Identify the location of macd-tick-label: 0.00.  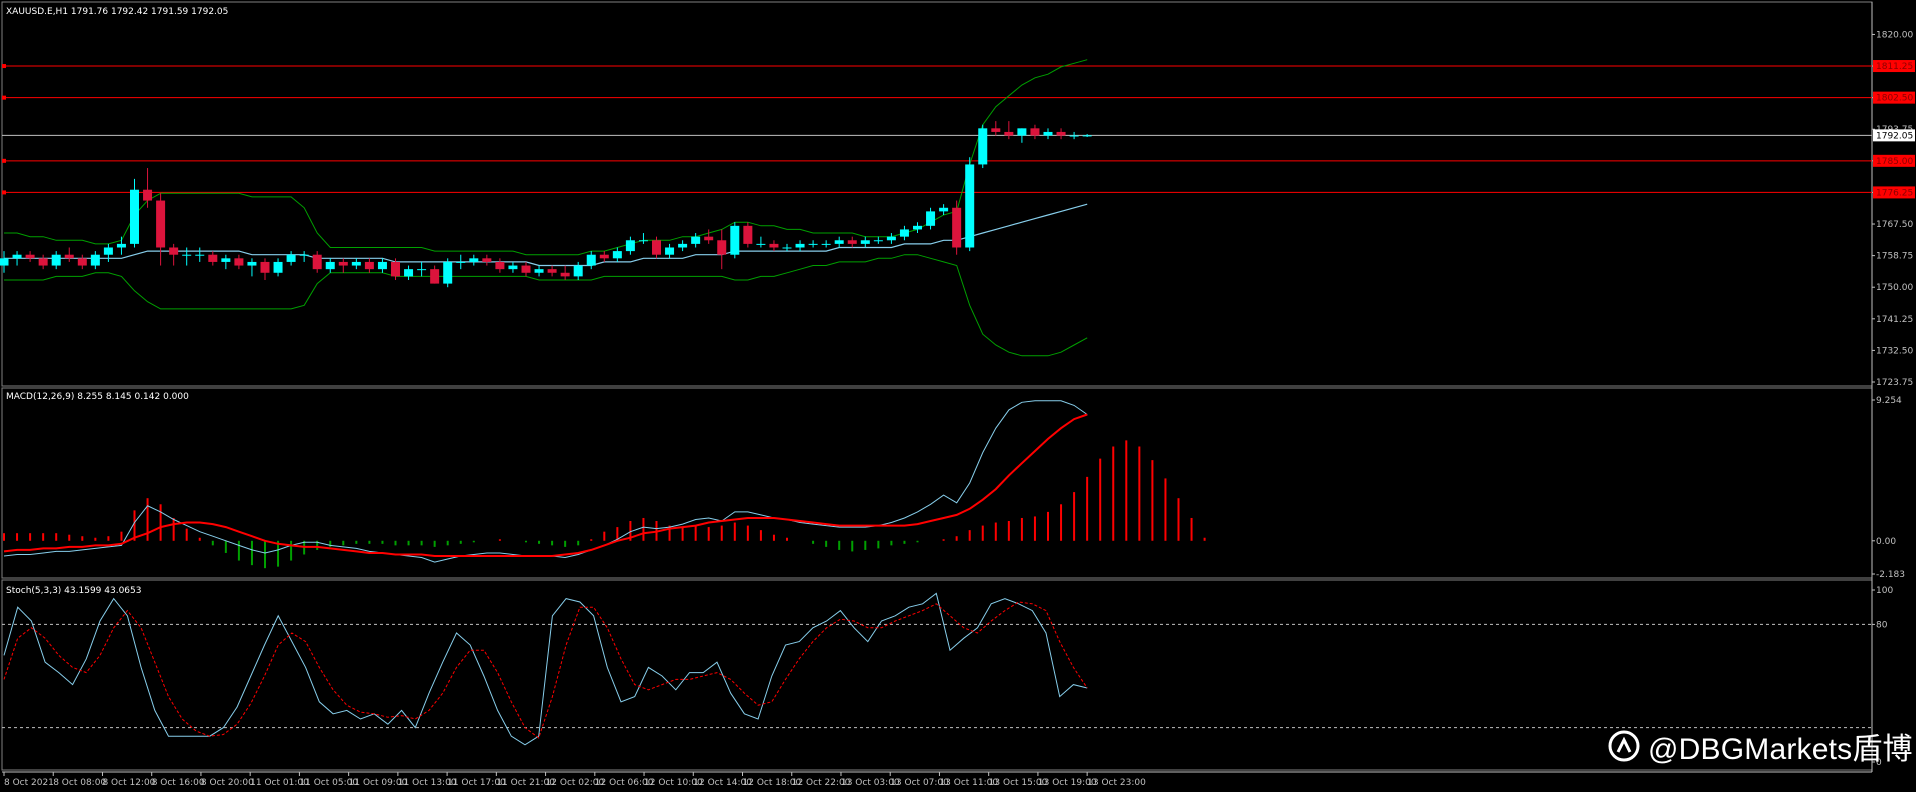
(1886, 542).